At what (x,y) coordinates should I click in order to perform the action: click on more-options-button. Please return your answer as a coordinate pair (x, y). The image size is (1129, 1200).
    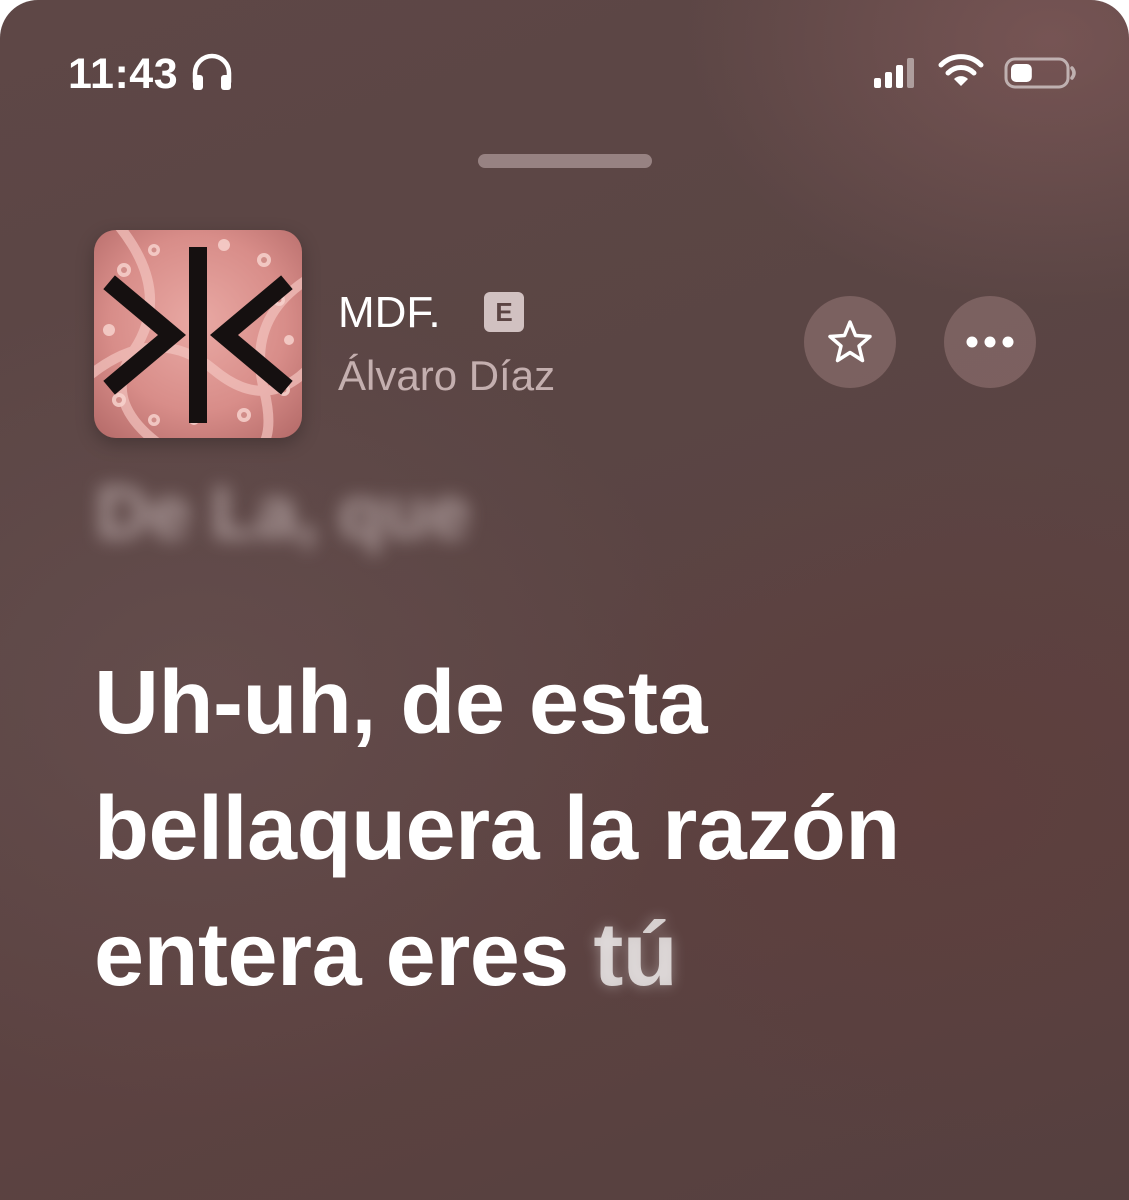
    Looking at the image, I should click on (990, 342).